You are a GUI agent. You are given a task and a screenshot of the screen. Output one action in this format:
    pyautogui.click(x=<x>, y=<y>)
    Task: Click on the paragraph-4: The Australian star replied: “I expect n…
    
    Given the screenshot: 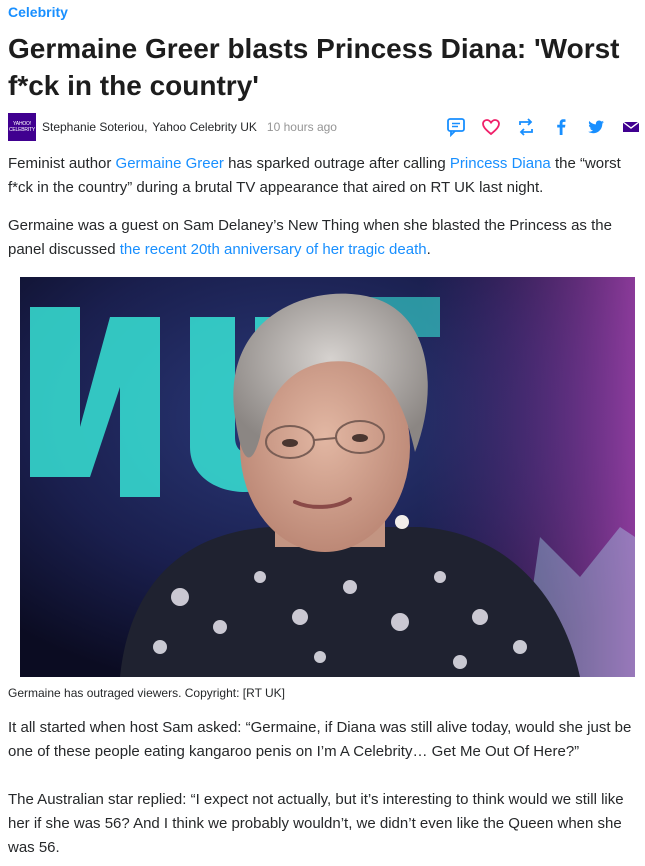 What is the action you would take?
    pyautogui.click(x=316, y=823)
    